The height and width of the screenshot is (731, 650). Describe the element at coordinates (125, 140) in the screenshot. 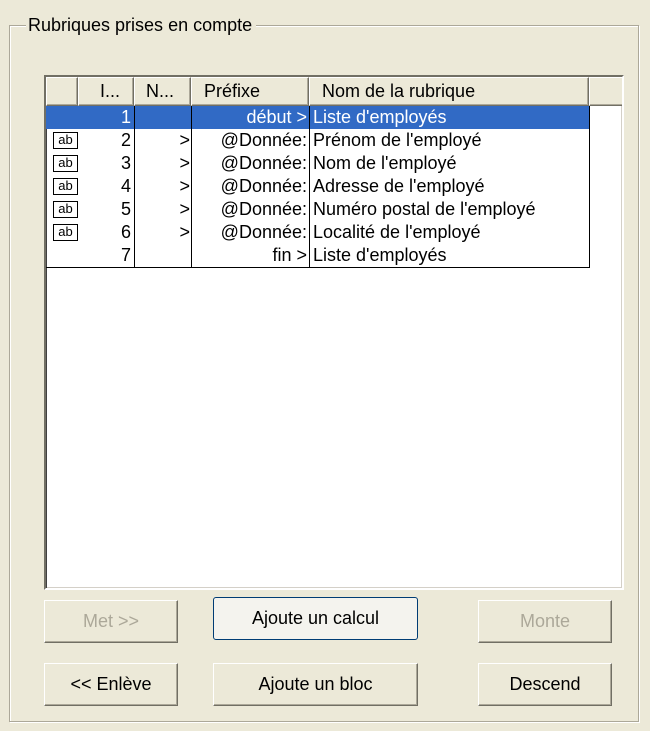

I see `row-index: 2` at that location.